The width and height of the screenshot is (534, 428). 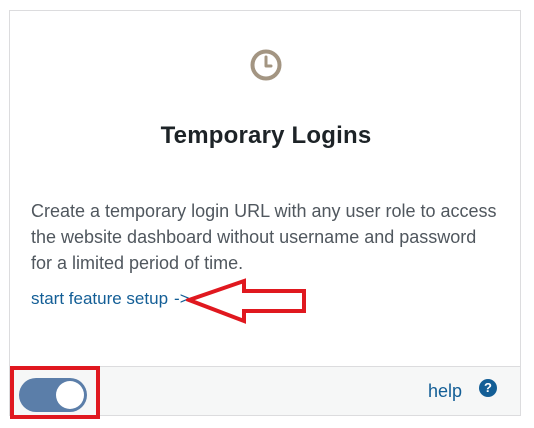 What do you see at coordinates (488, 388) in the screenshot?
I see `question-icon: ?` at bounding box center [488, 388].